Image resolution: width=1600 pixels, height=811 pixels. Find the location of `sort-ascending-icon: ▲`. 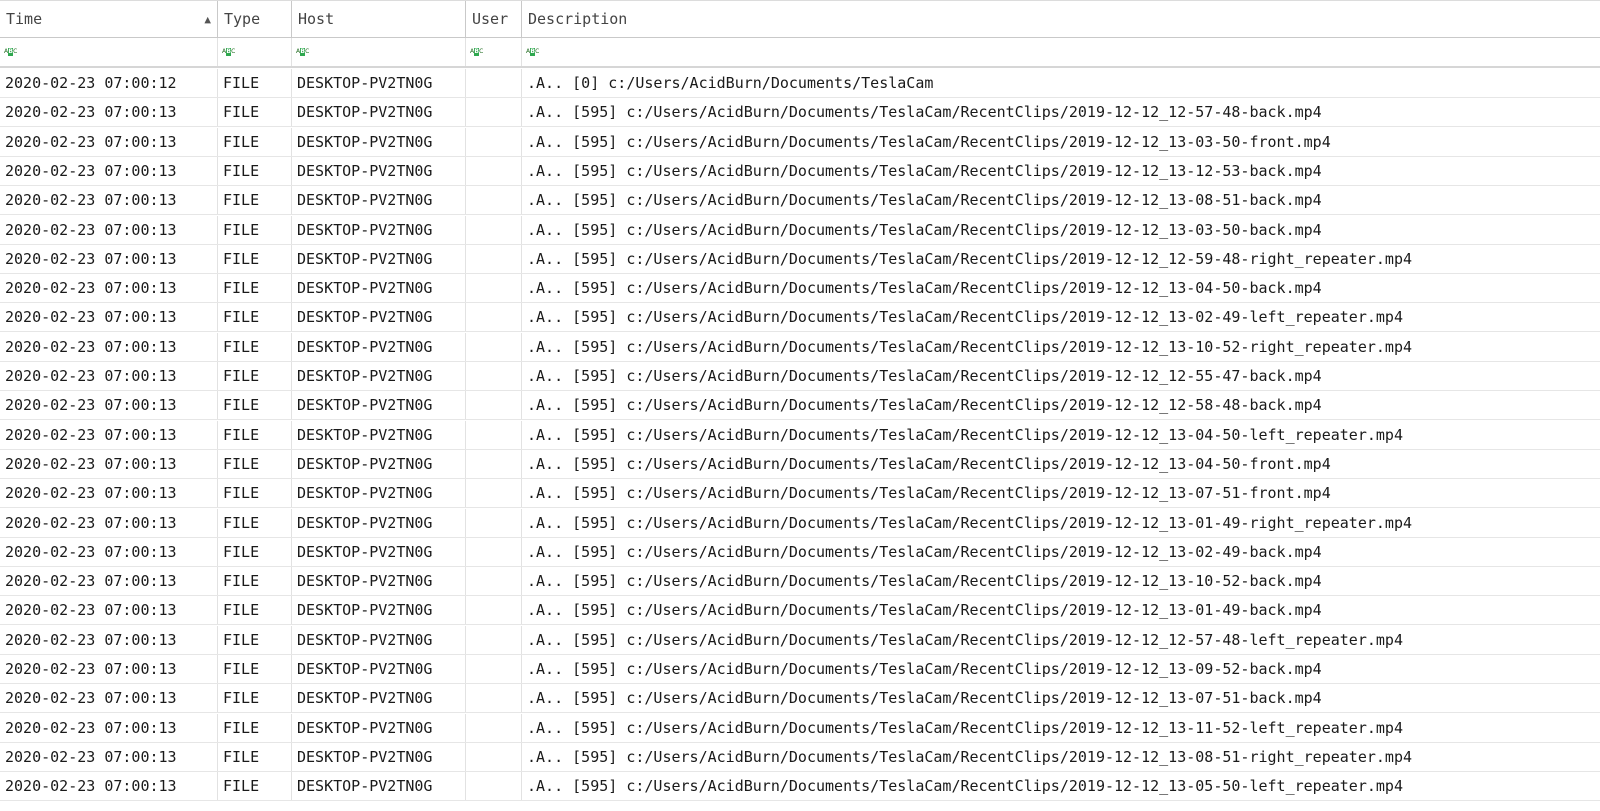

sort-ascending-icon: ▲ is located at coordinates (207, 19).